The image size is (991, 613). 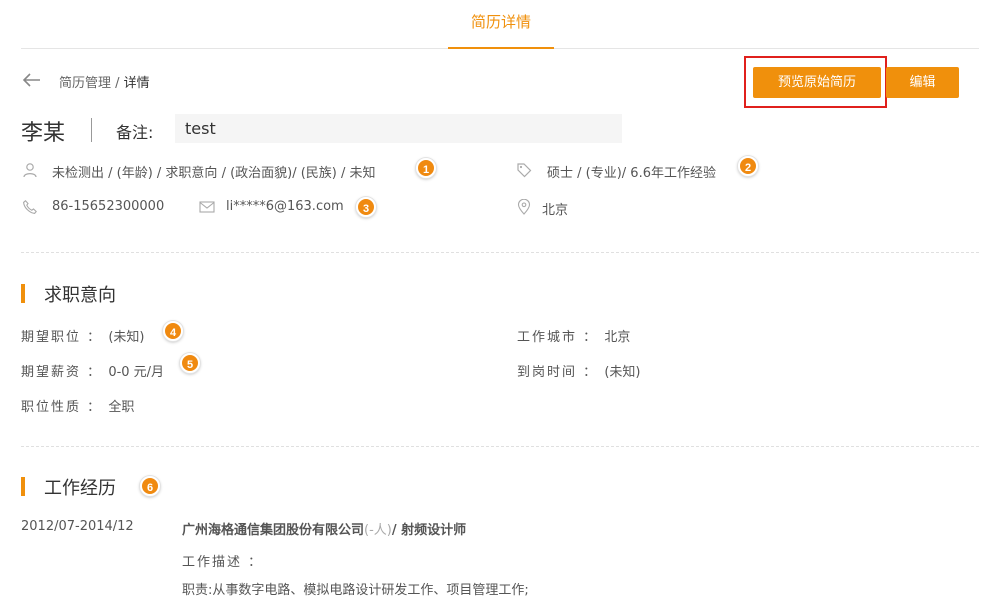 What do you see at coordinates (273, 530) in the screenshot?
I see `company-name: 广州海格通信集团股份有限公司` at bounding box center [273, 530].